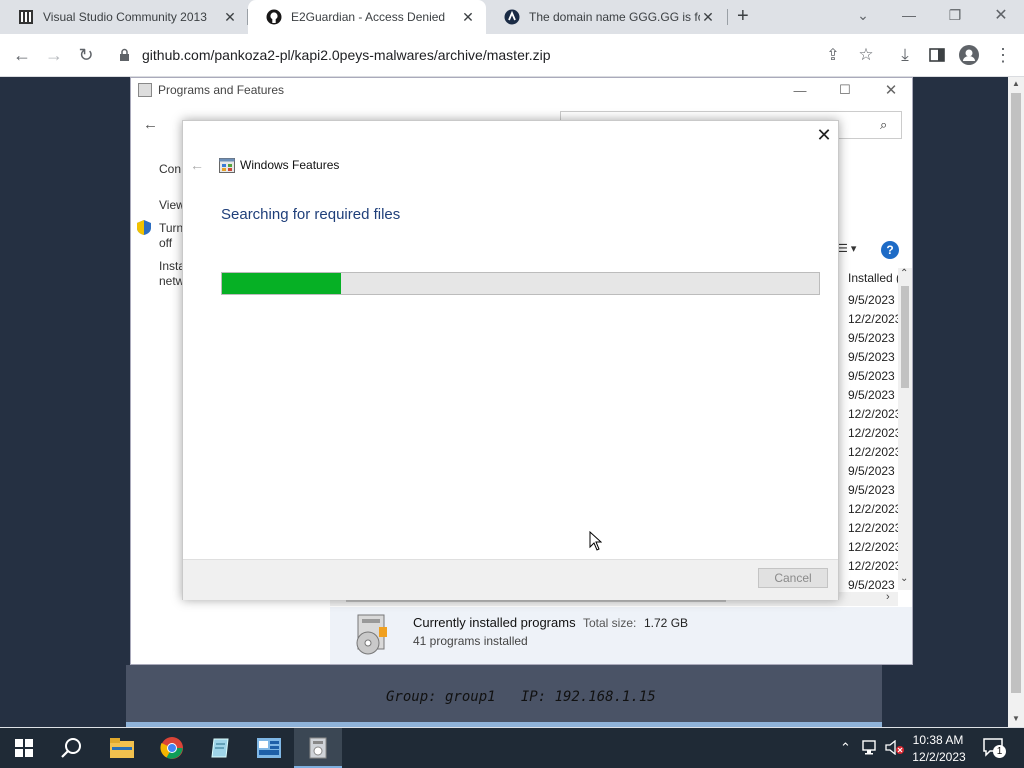  What do you see at coordinates (824, 135) in the screenshot?
I see `close-dialog-icon: ✕` at bounding box center [824, 135].